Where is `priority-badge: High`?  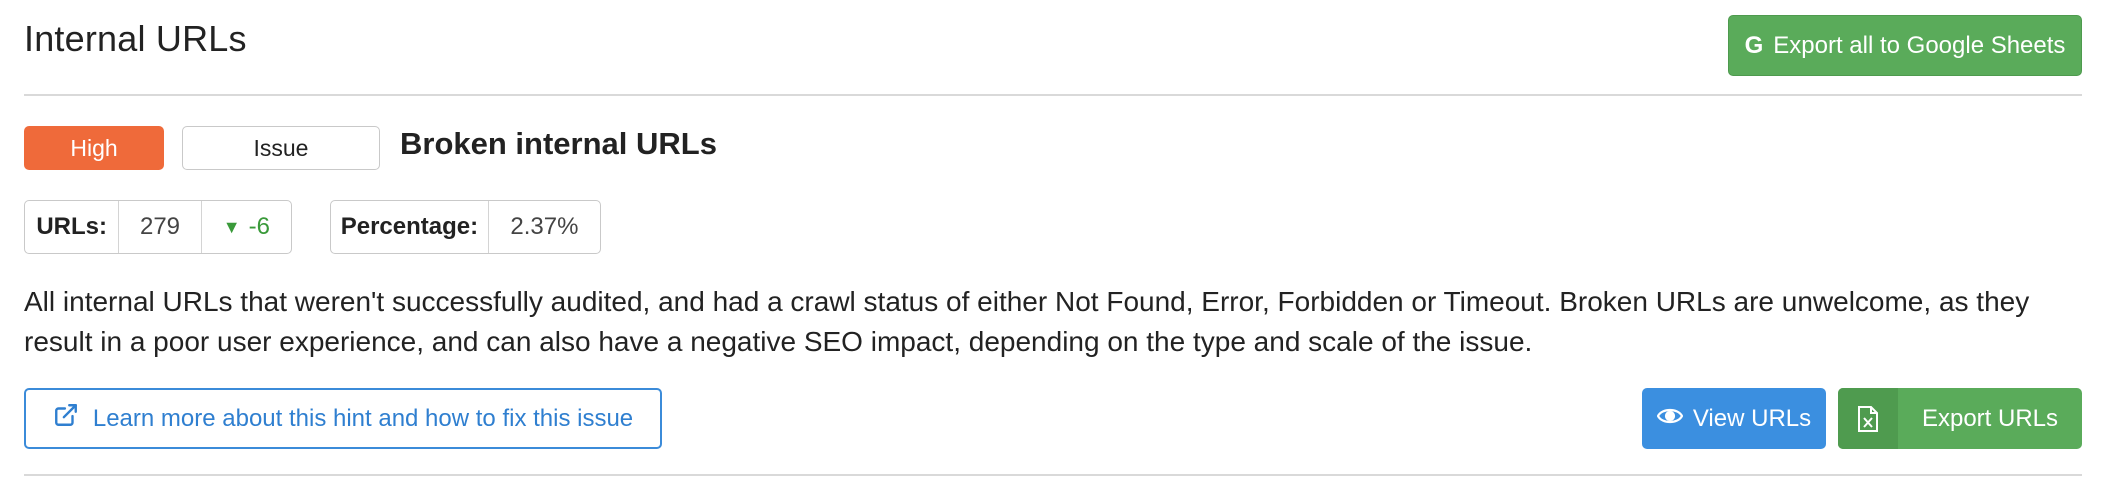 priority-badge: High is located at coordinates (94, 148).